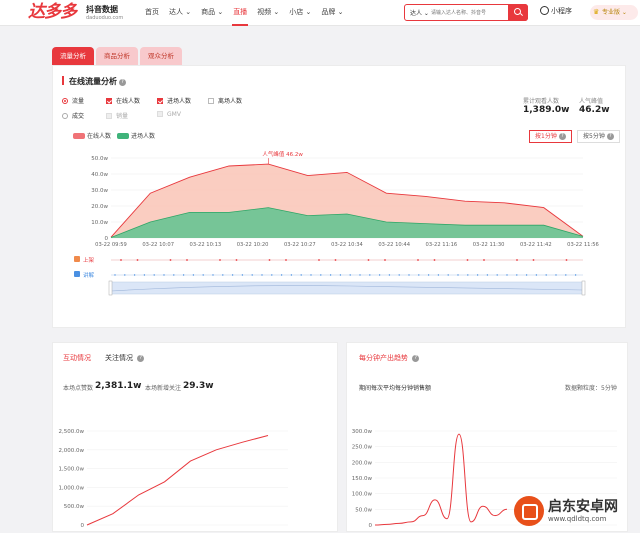  I want to click on y-tick-label: 2,000.0w, so click(72, 451).